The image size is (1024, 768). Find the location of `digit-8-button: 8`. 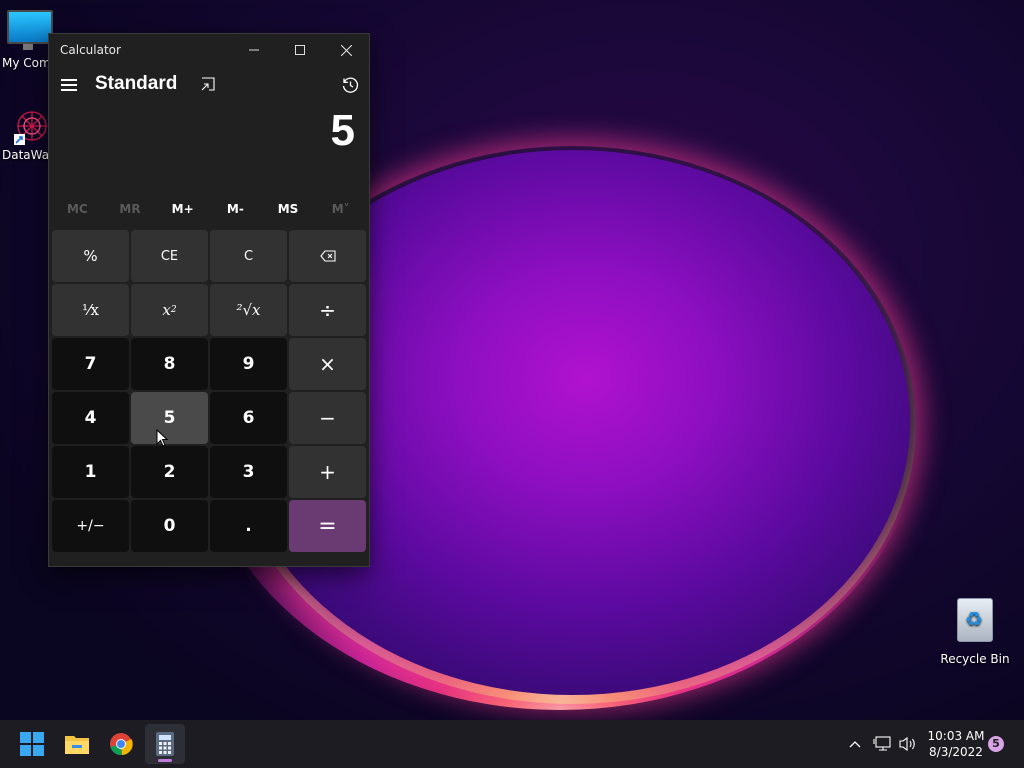

digit-8-button: 8 is located at coordinates (169, 364).